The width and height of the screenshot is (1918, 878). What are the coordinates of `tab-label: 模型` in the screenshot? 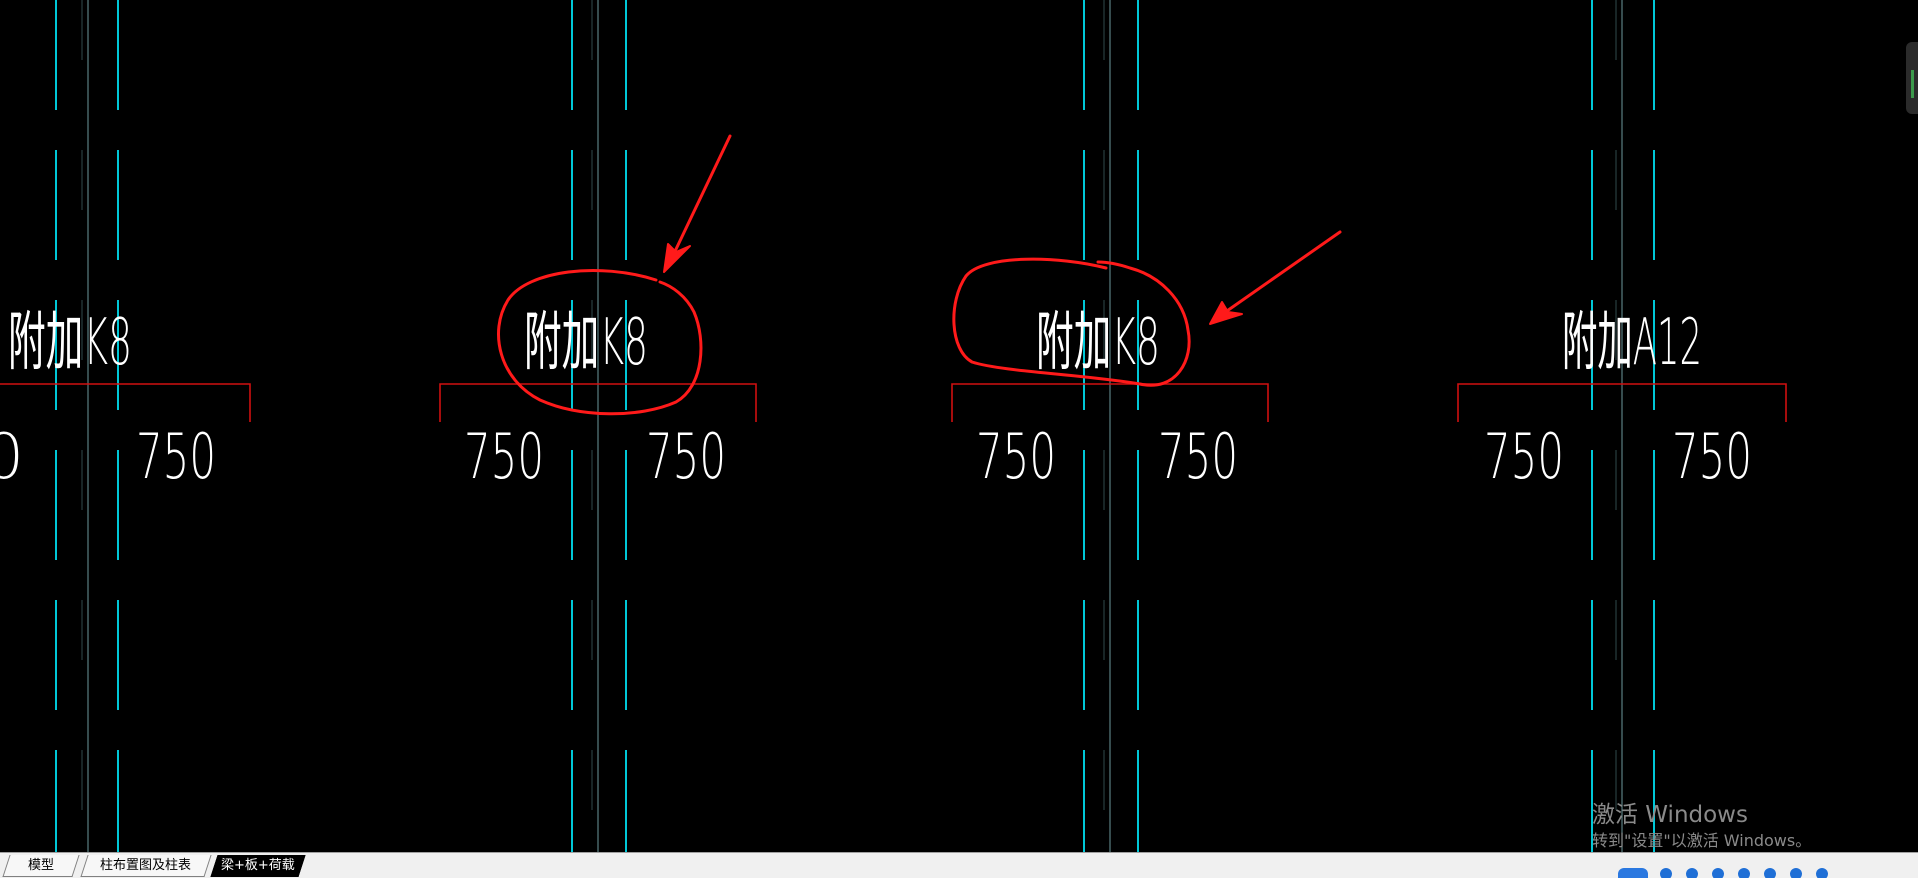 It's located at (40, 865).